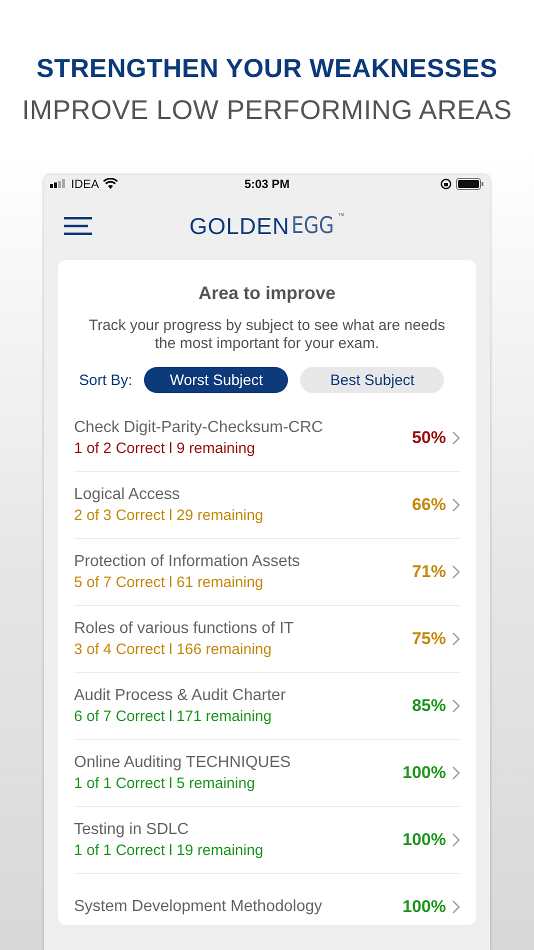  I want to click on subject-progress: 1 of 1 Correct l 19 remaining, so click(169, 850).